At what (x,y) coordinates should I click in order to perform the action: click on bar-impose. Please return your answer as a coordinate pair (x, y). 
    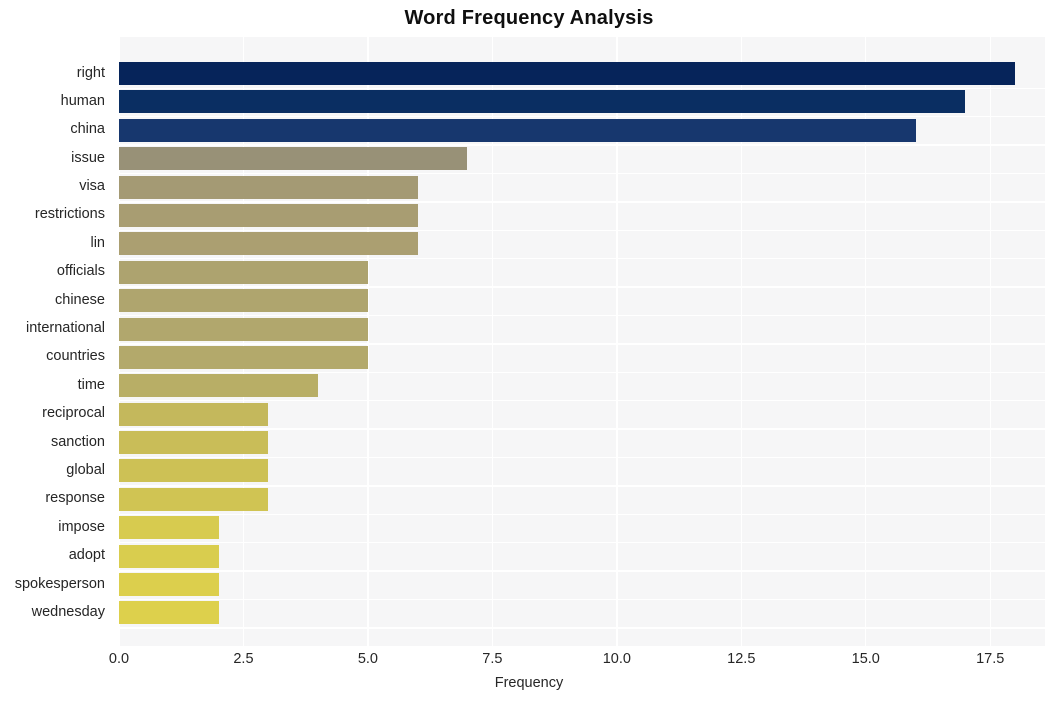
    Looking at the image, I should click on (169, 528).